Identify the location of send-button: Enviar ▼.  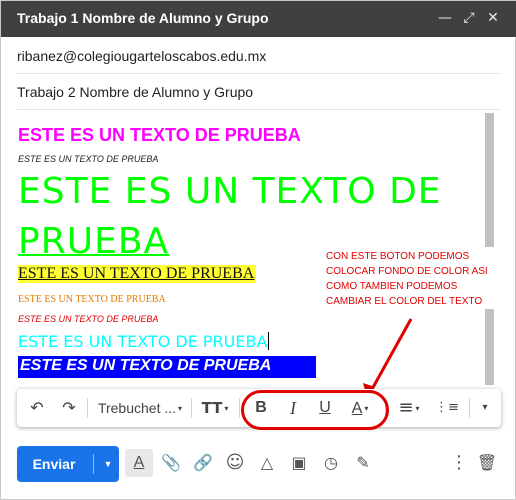
(68, 464).